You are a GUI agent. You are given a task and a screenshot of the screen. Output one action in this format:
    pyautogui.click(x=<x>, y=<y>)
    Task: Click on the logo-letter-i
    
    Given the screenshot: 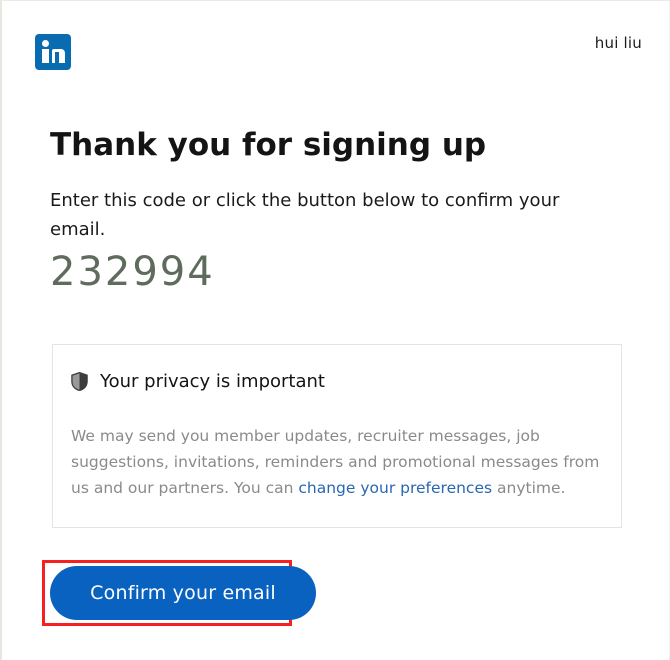 What is the action you would take?
    pyautogui.click(x=45, y=56)
    